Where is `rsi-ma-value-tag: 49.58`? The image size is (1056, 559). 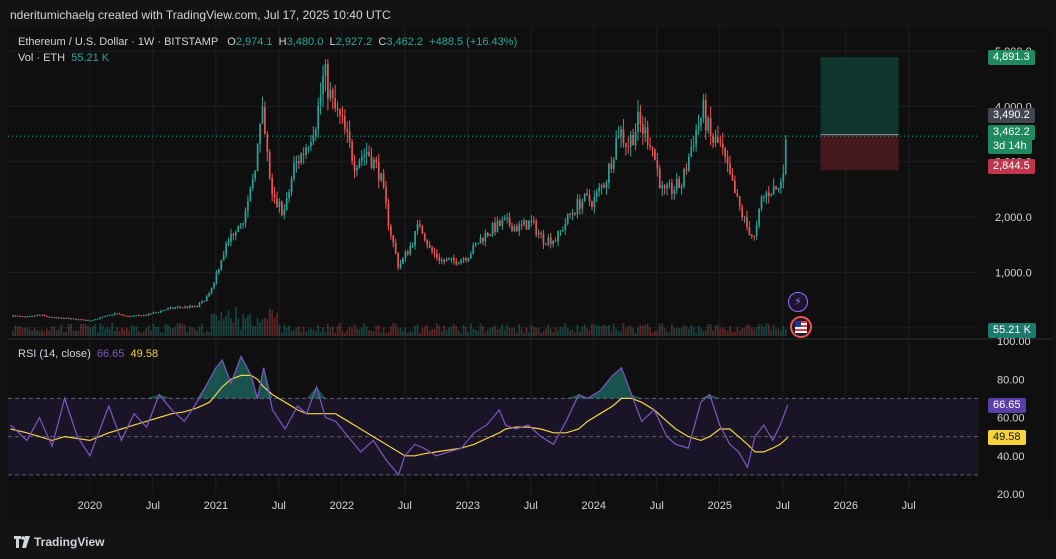 rsi-ma-value-tag: 49.58 is located at coordinates (1007, 437).